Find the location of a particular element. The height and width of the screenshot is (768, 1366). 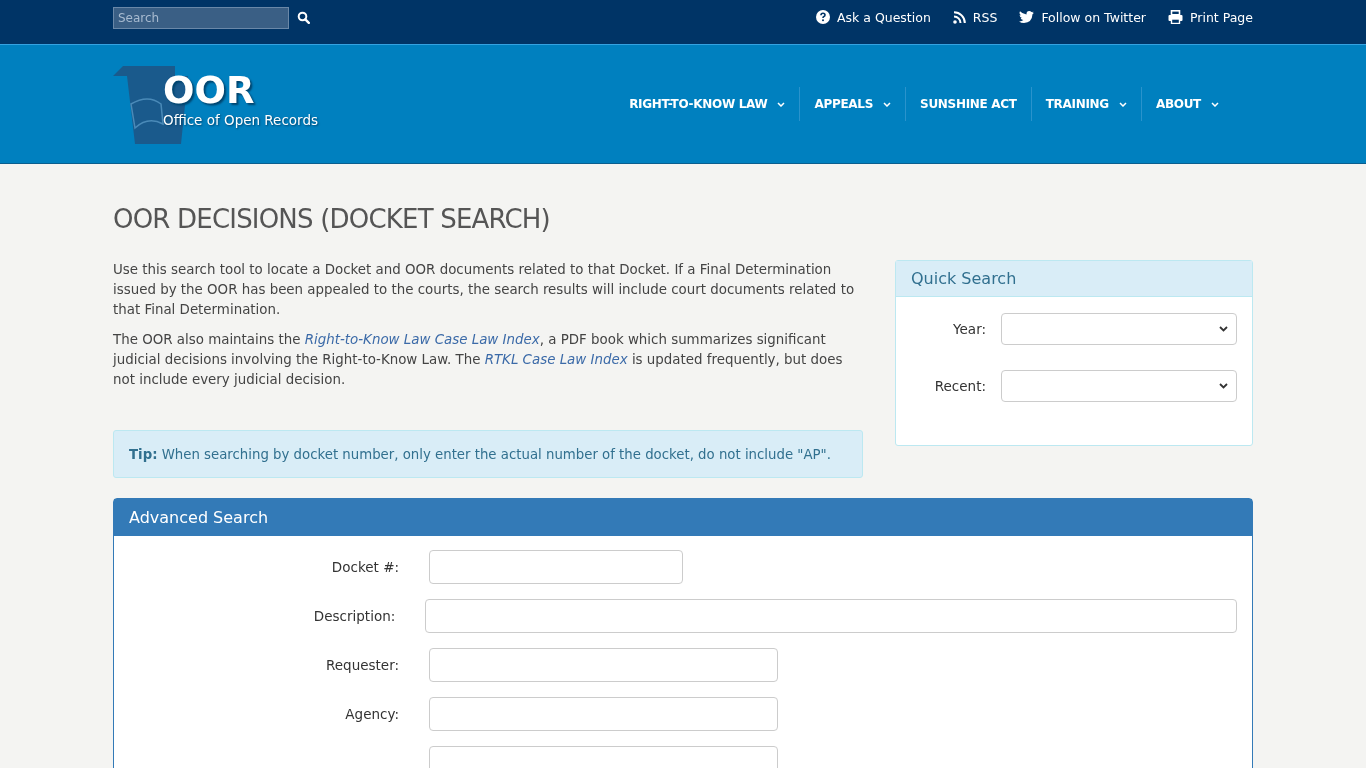

field-label: Agency: is located at coordinates (372, 714).